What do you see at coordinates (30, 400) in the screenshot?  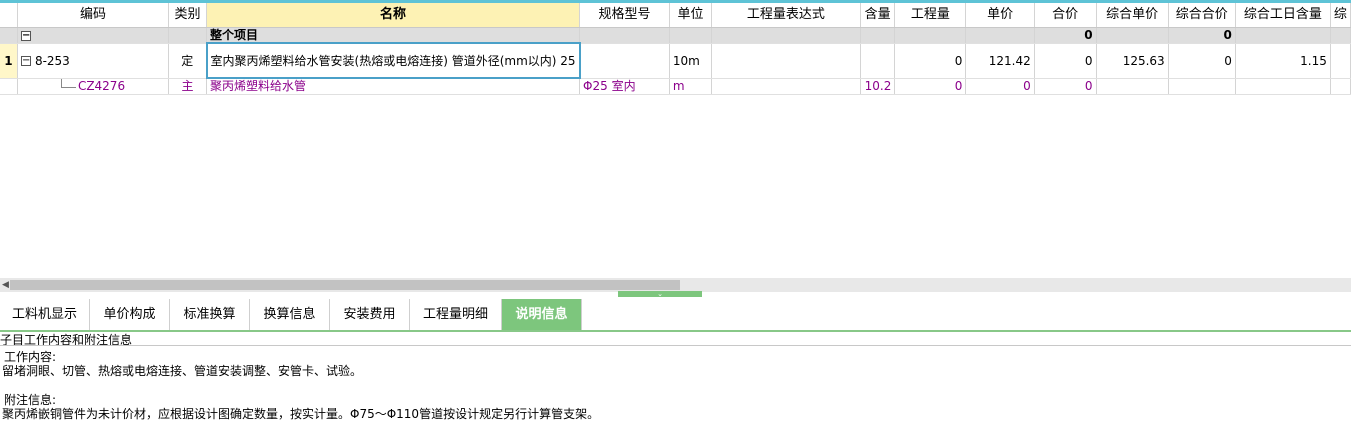 I see `note-label: 附注信息:` at bounding box center [30, 400].